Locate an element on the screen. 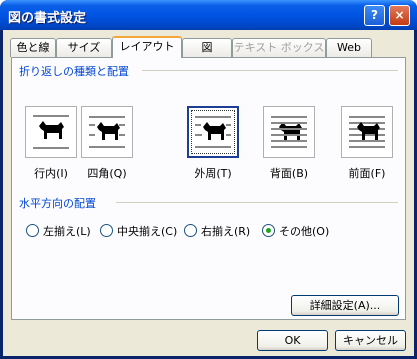 This screenshot has width=417, height=359. radio-label: 左揃え(L) is located at coordinates (67, 231).